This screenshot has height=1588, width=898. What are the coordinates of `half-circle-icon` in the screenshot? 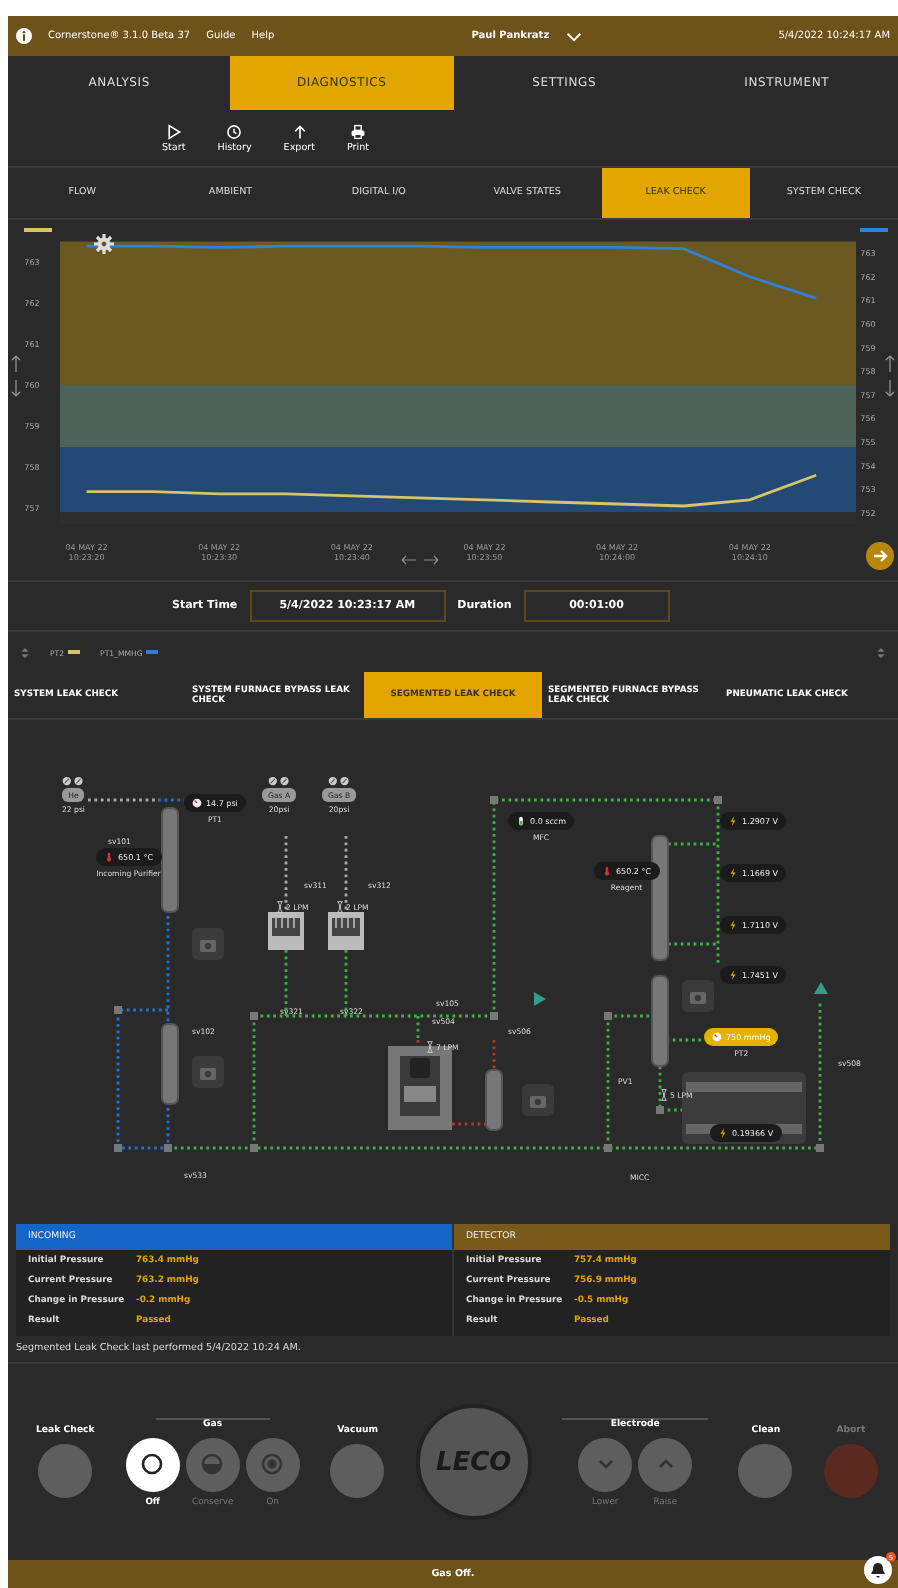 It's located at (212, 1464).